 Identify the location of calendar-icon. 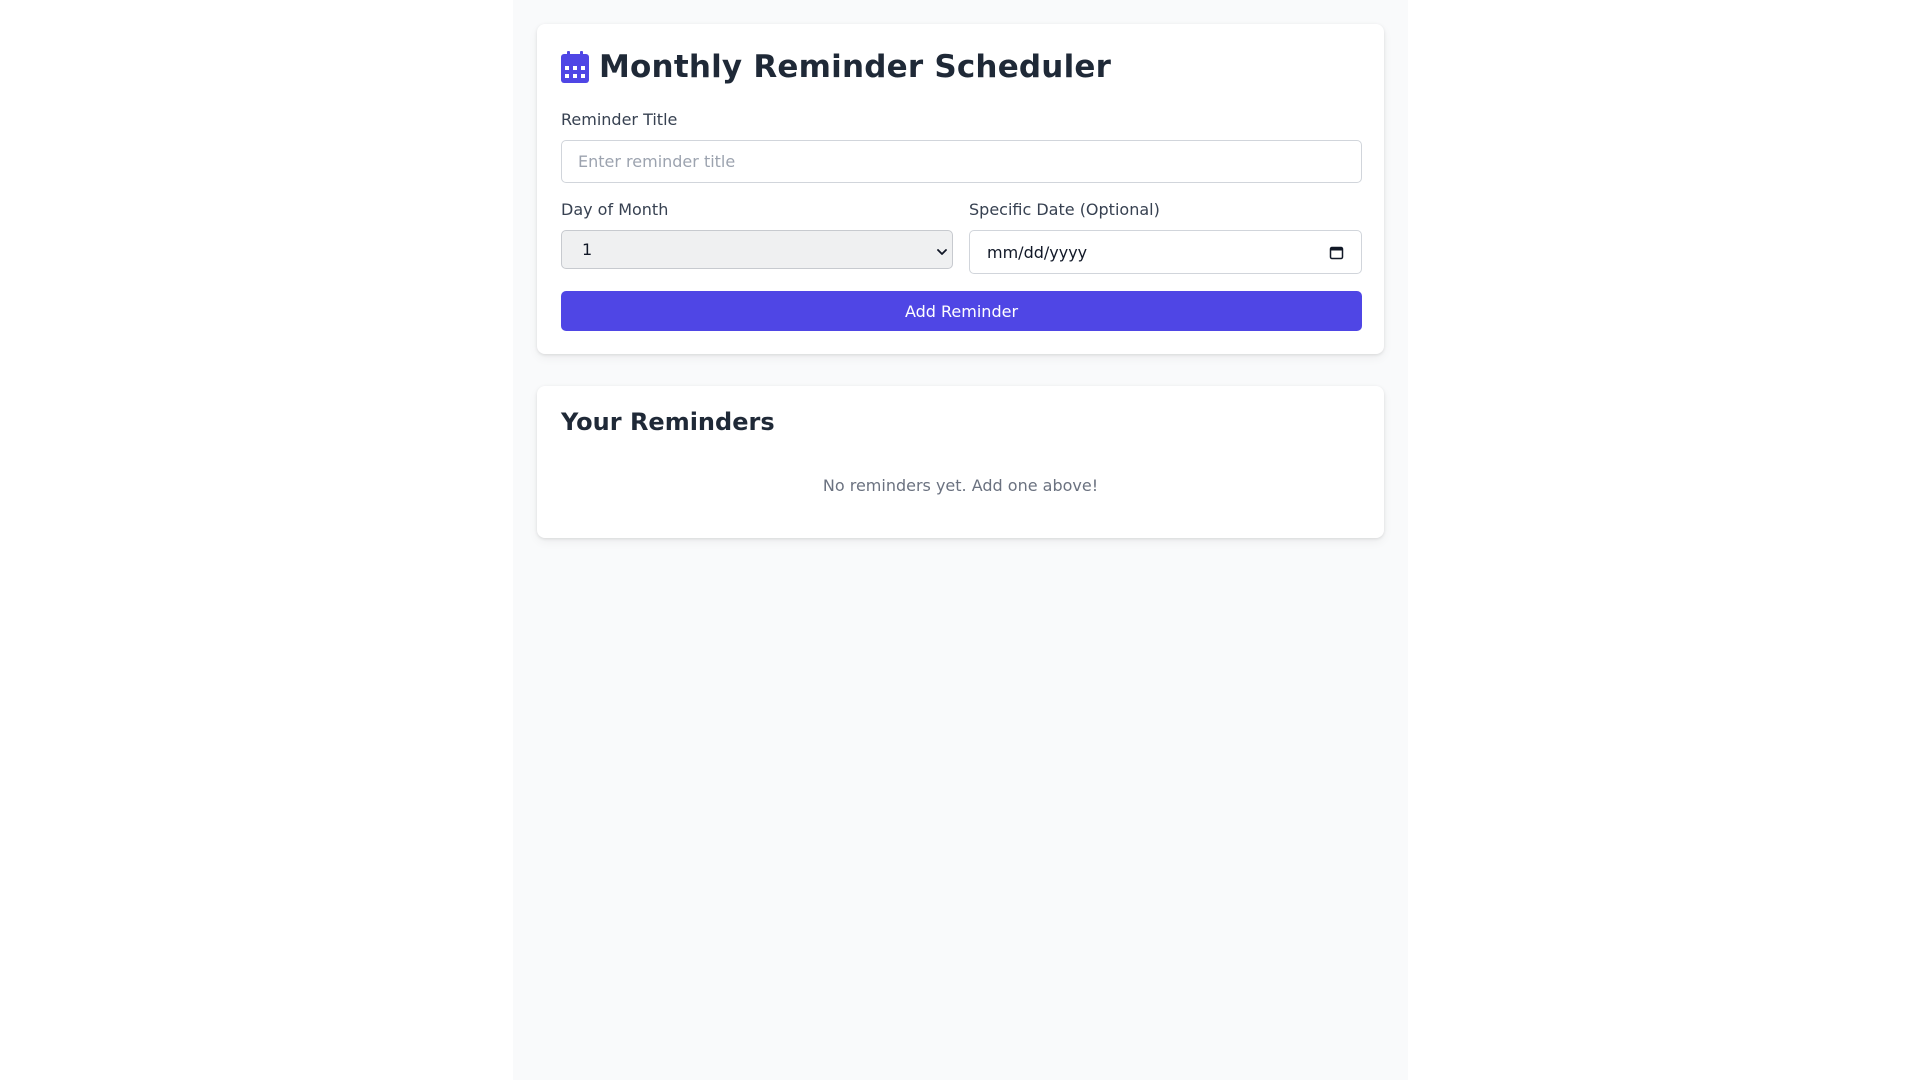
(575, 67).